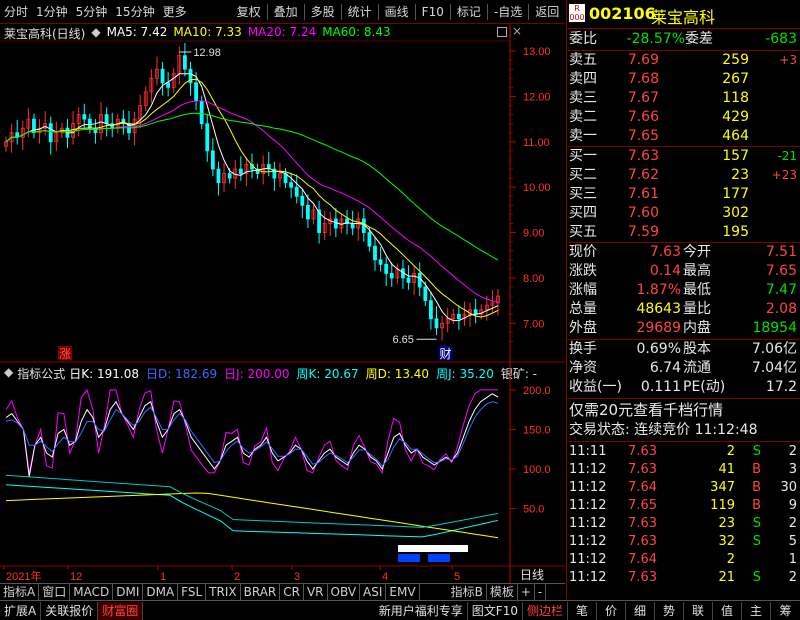 This screenshot has width=800, height=620. I want to click on bid-row: 买三 7.61 177, so click(683, 194).